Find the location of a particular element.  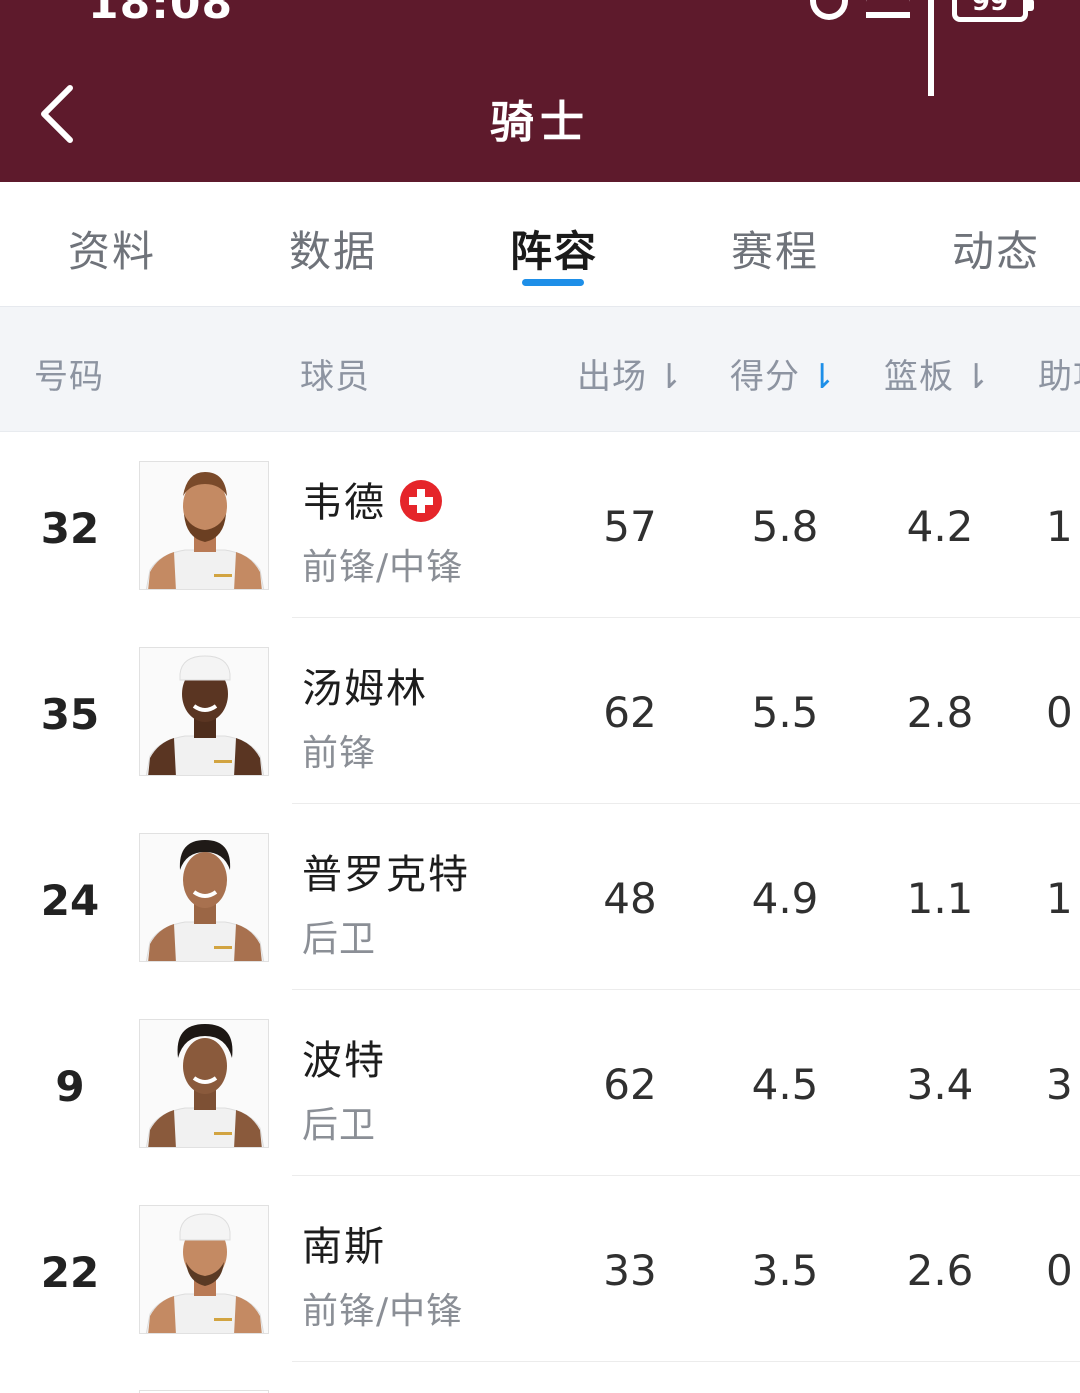

page-title: 骑士 is located at coordinates (540, 122).